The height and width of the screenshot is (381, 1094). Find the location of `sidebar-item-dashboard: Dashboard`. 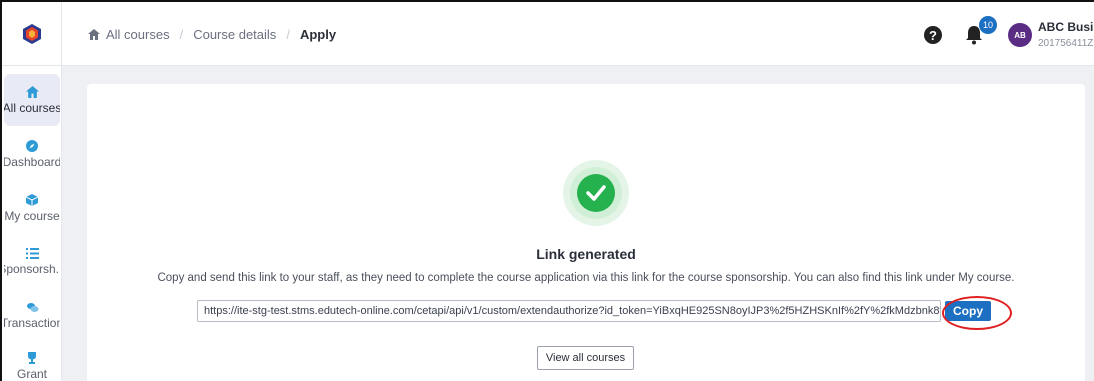

sidebar-item-dashboard: Dashboard is located at coordinates (32, 154).